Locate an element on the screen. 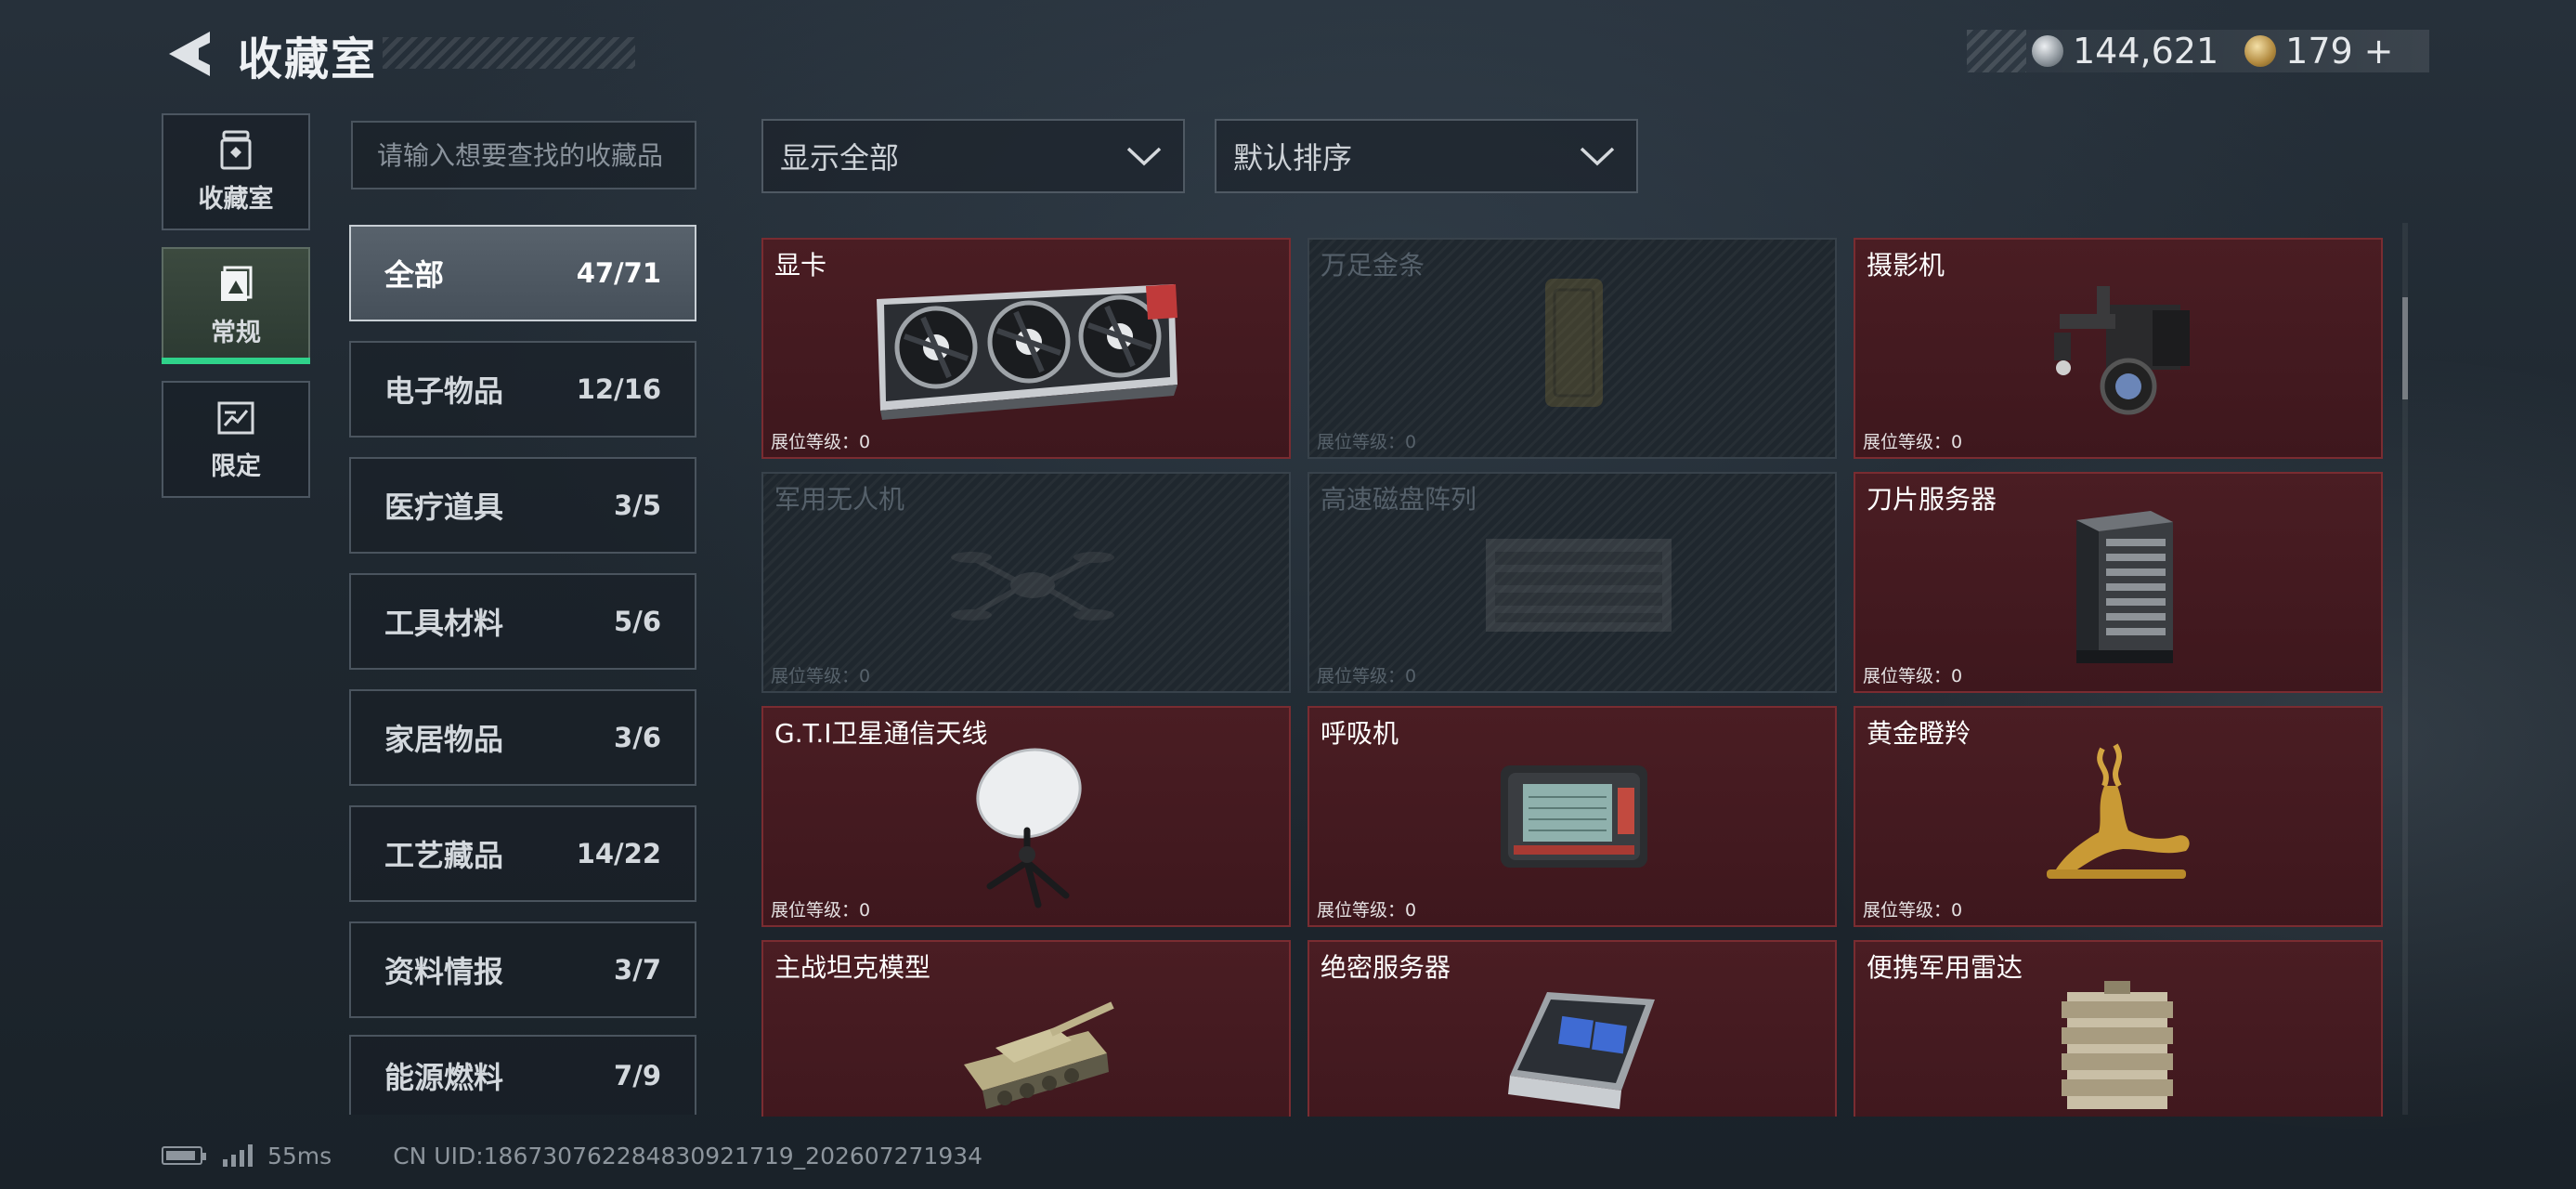 This screenshot has width=2576, height=1189. category-household: 家居物品 3/6 is located at coordinates (522, 737).